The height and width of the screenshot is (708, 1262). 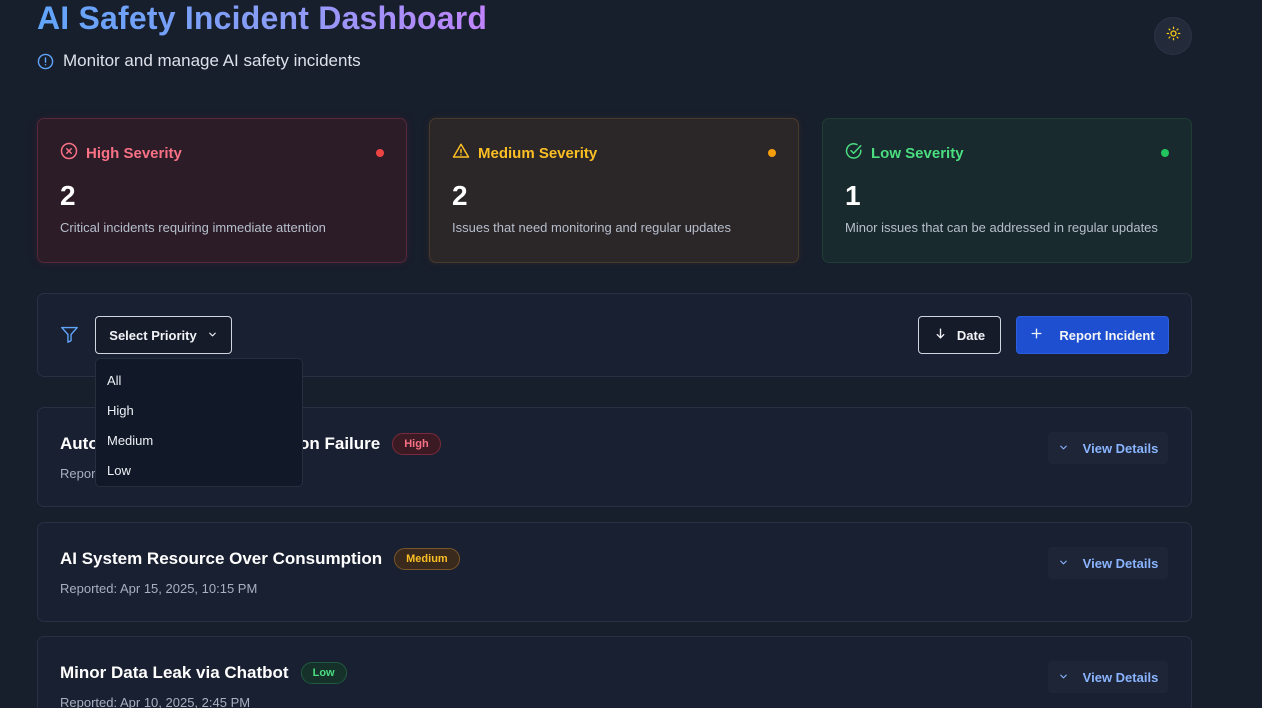 What do you see at coordinates (174, 672) in the screenshot?
I see `incident-title: Minor Data Leak via Chatbot` at bounding box center [174, 672].